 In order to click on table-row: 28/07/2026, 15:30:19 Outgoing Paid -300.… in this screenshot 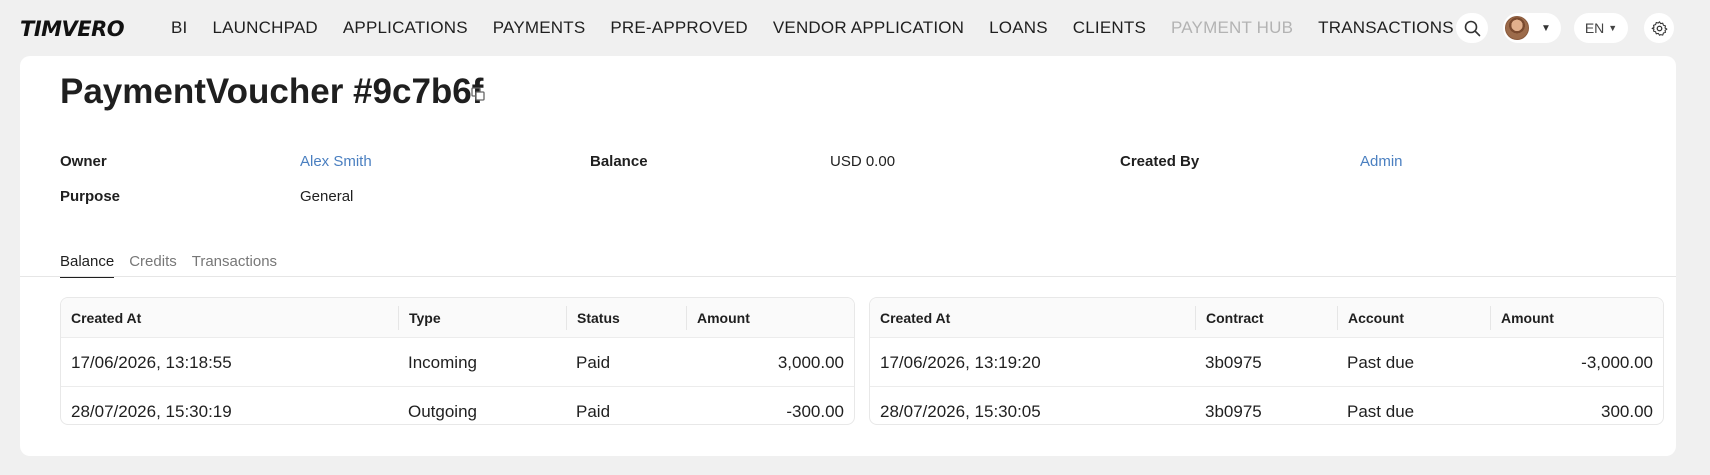, I will do `click(457, 405)`.